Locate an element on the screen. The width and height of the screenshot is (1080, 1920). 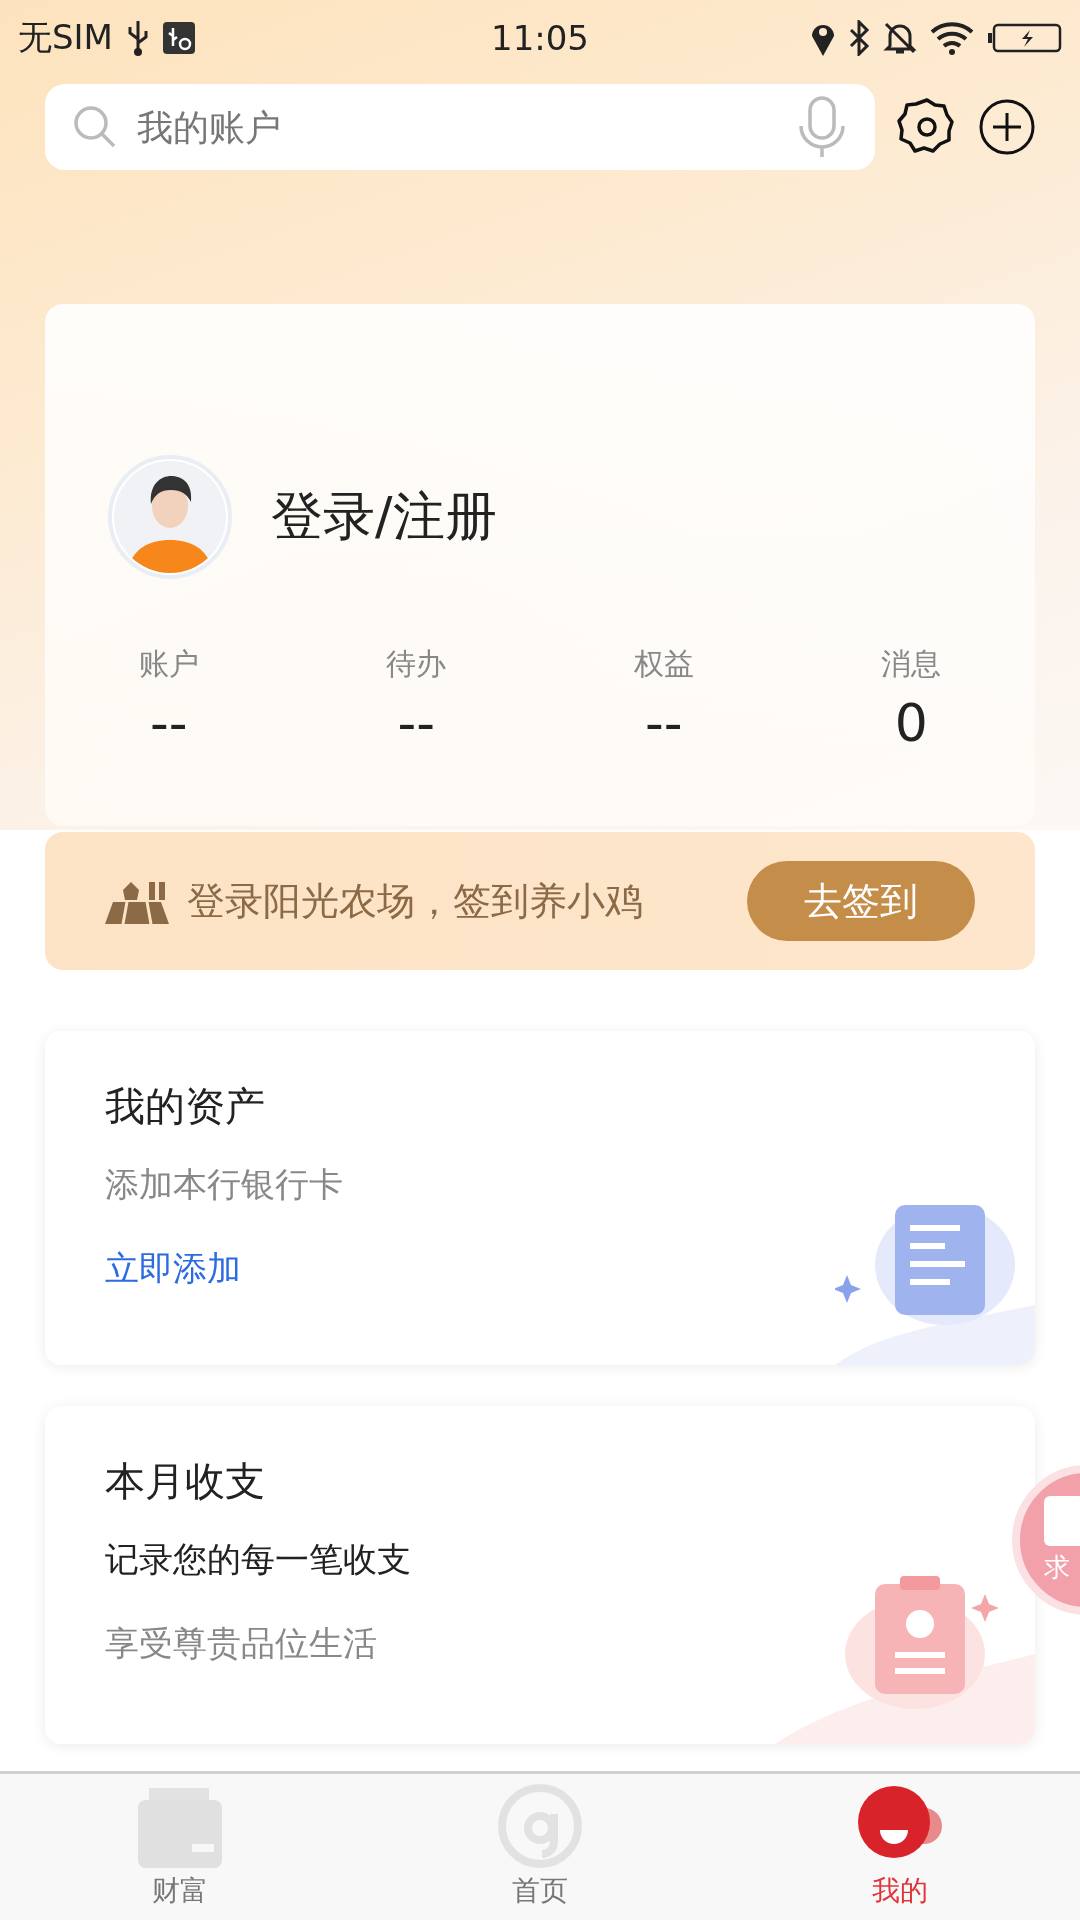
clock: 11:05 is located at coordinates (540, 38).